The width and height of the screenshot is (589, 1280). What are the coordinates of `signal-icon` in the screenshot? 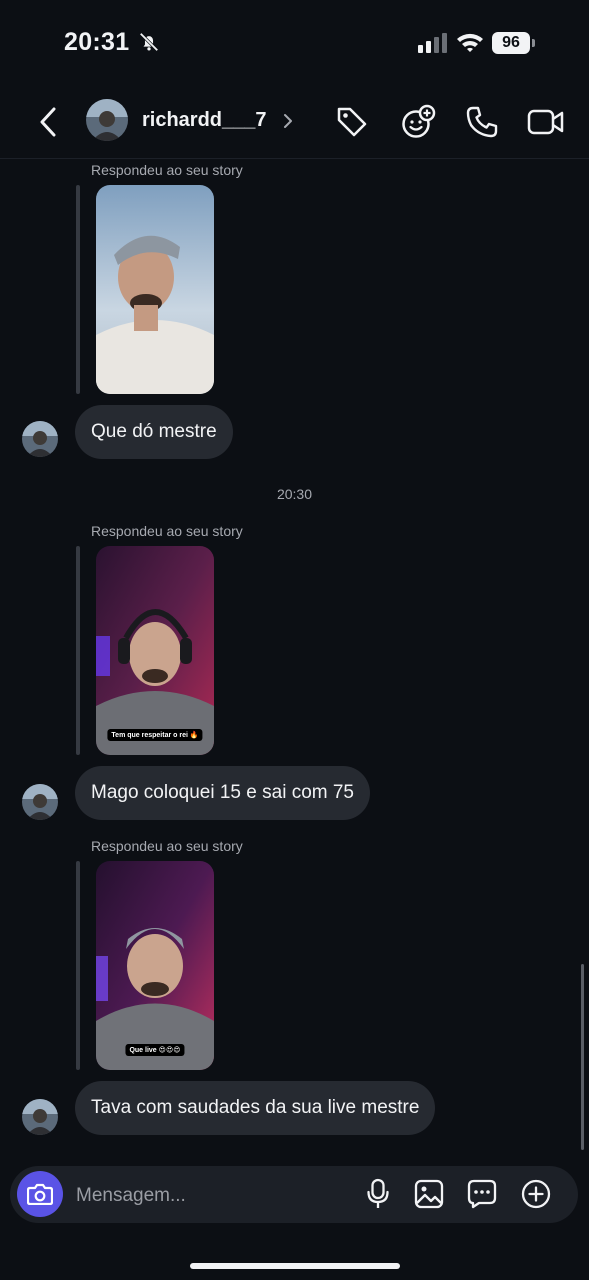 It's located at (432, 43).